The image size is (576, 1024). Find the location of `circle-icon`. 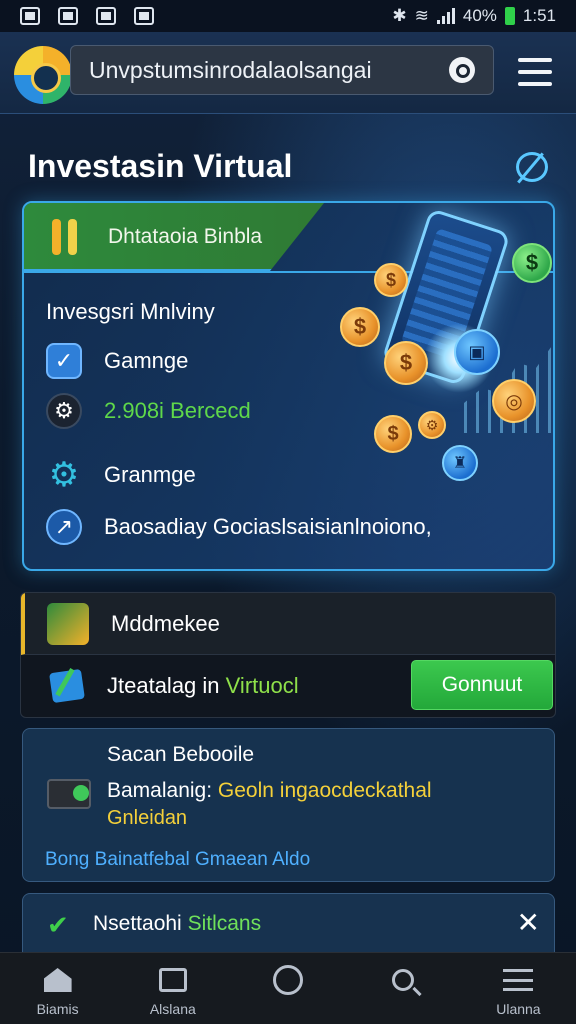

circle-icon is located at coordinates (288, 980).